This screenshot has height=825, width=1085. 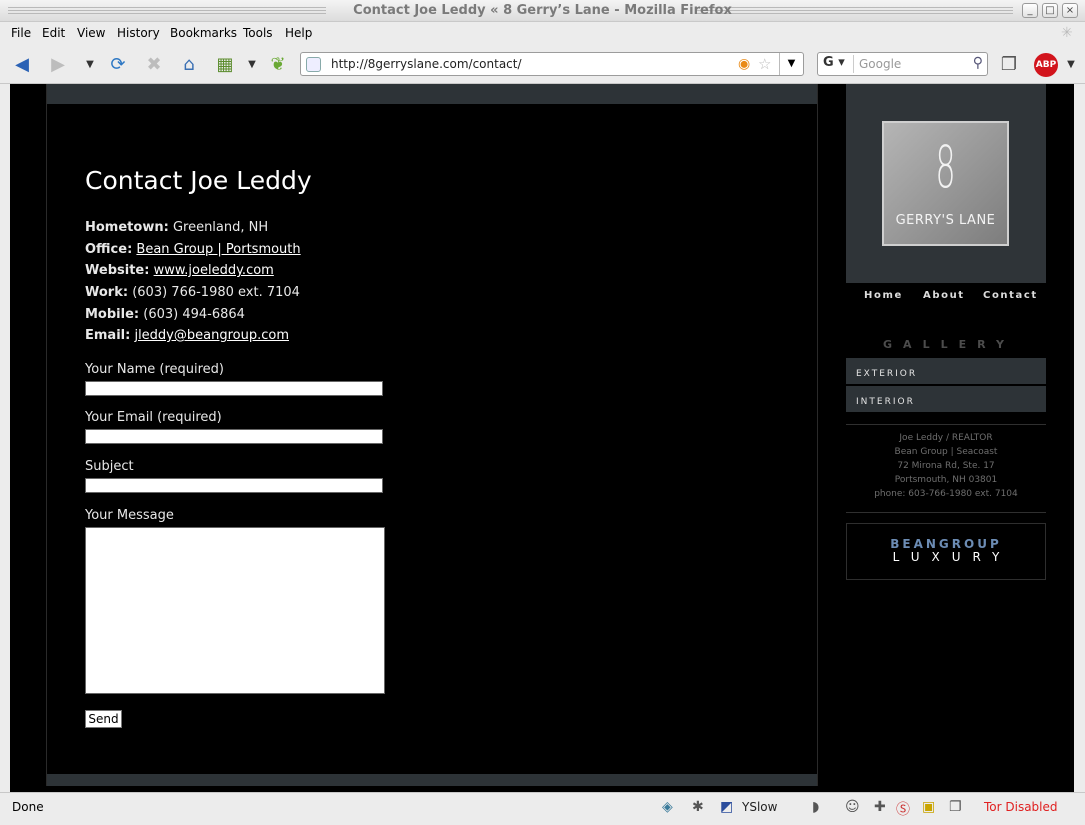 What do you see at coordinates (759, 807) in the screenshot?
I see `yslow-label: YSlow` at bounding box center [759, 807].